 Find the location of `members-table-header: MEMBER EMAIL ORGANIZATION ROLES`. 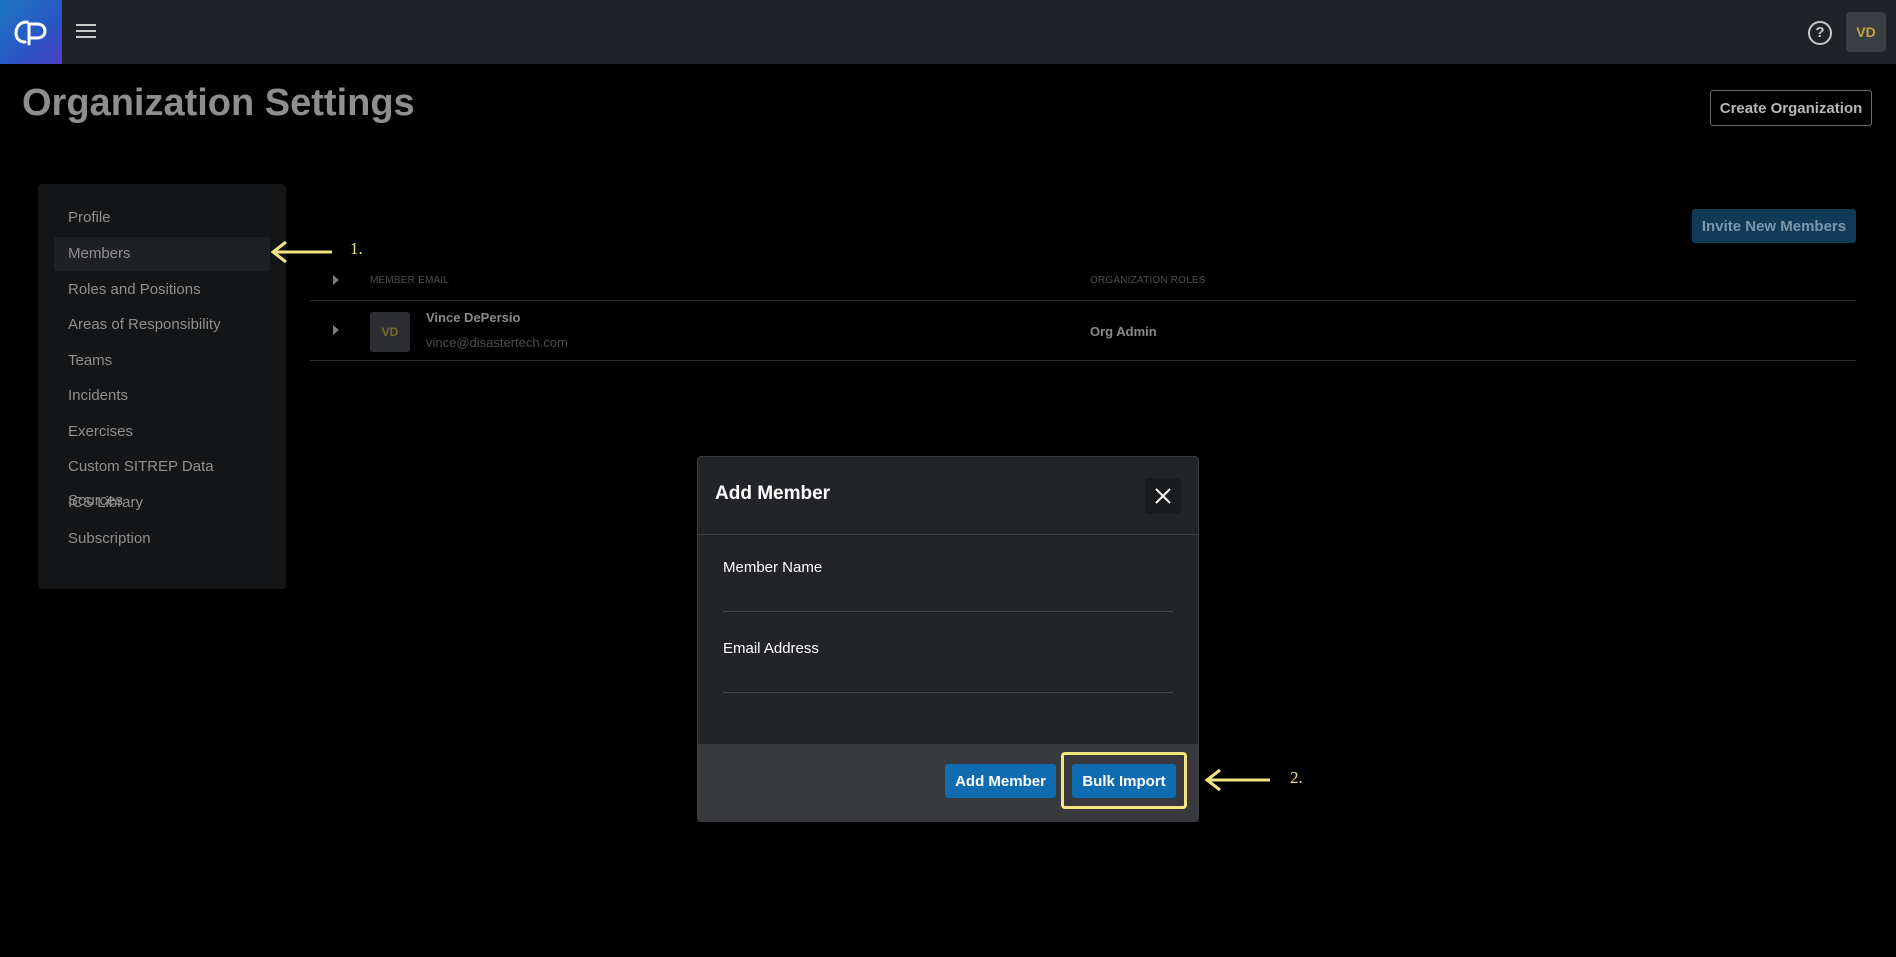

members-table-header: MEMBER EMAIL ORGANIZATION ROLES is located at coordinates (1083, 285).